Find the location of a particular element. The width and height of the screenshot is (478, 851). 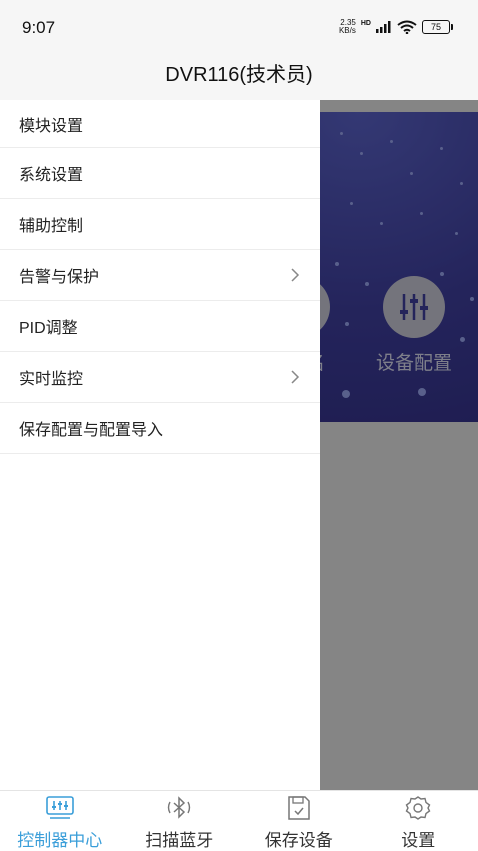

controller-center-icon is located at coordinates (60, 808).